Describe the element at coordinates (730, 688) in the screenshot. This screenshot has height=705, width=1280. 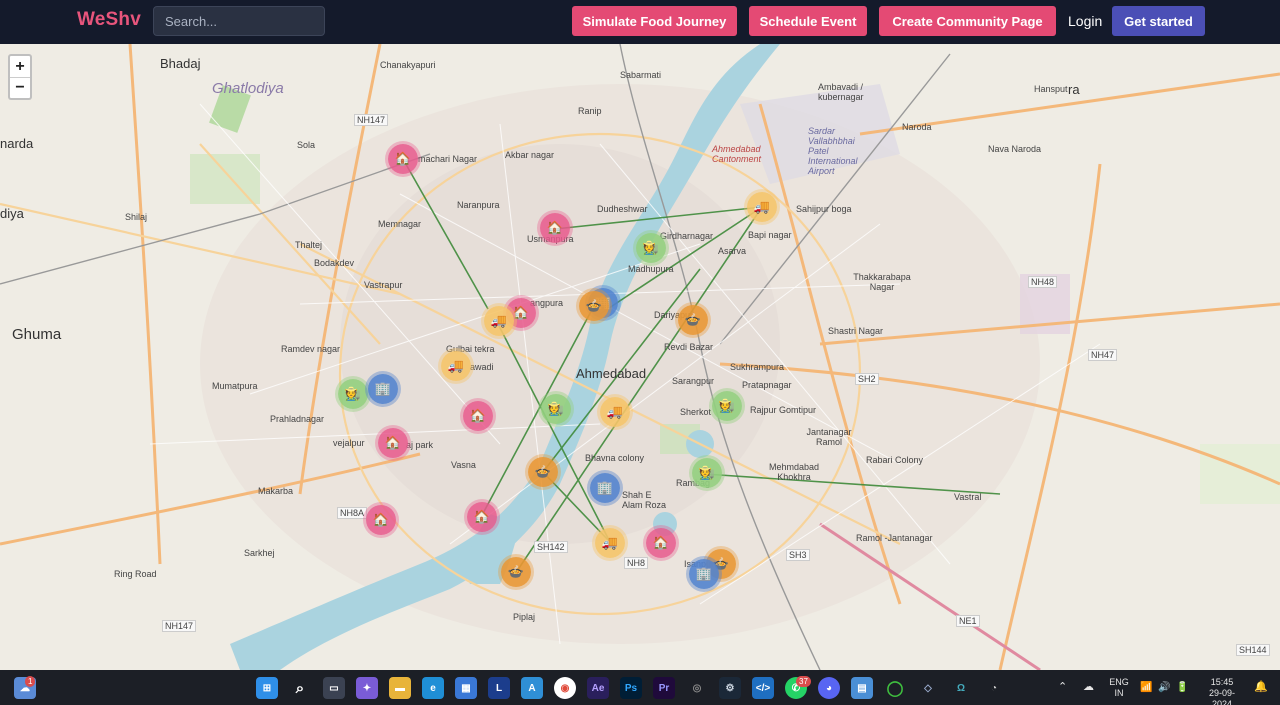
I see `steam-icon: ⚙` at that location.